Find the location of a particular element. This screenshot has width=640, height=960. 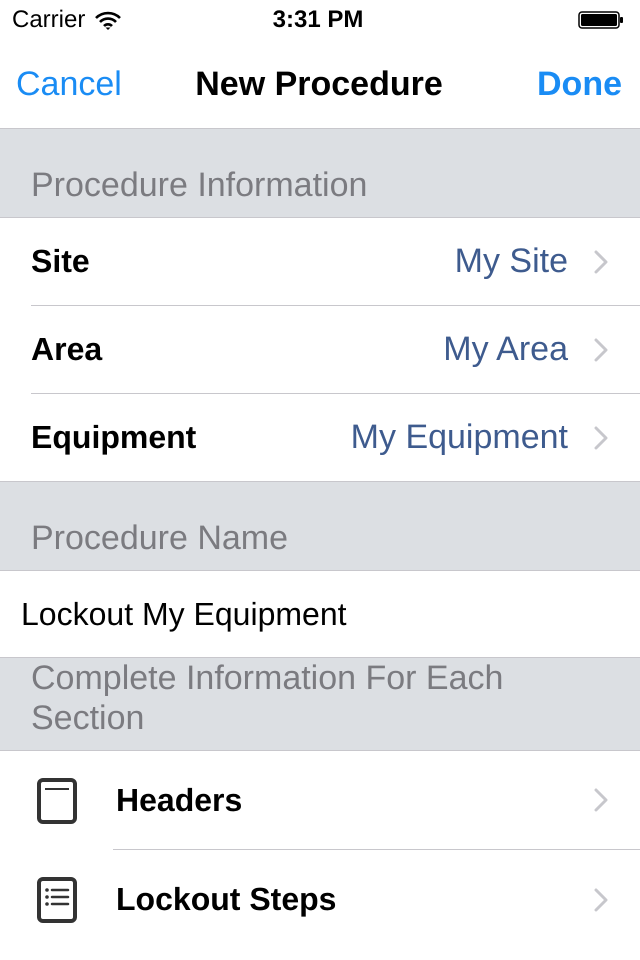

row-value: My Area is located at coordinates (505, 349).